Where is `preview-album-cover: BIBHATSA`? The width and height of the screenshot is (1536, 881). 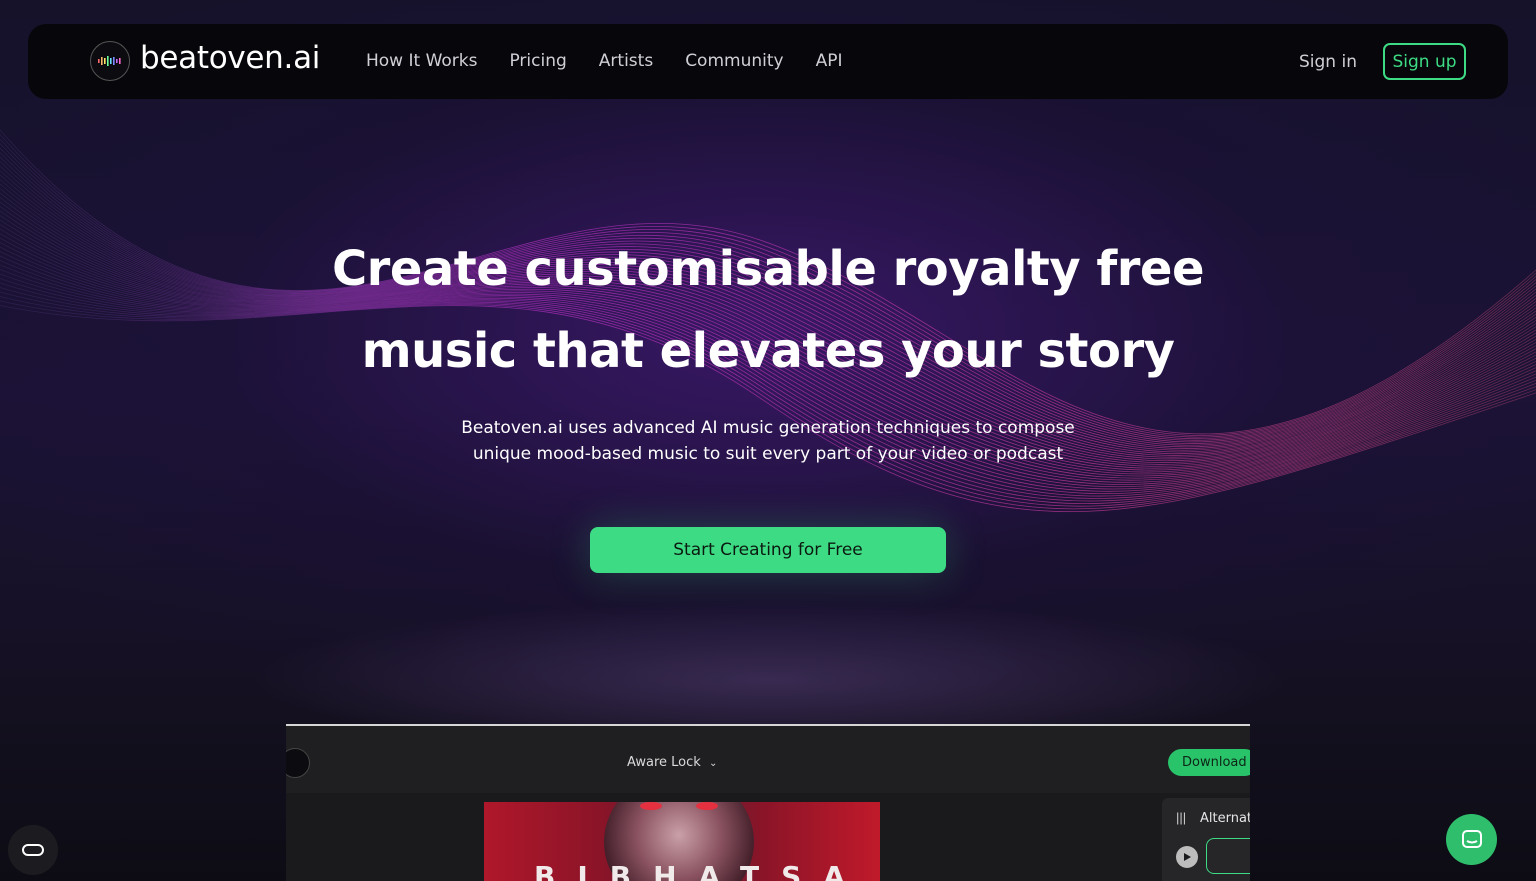
preview-album-cover: BIBHATSA is located at coordinates (682, 841).